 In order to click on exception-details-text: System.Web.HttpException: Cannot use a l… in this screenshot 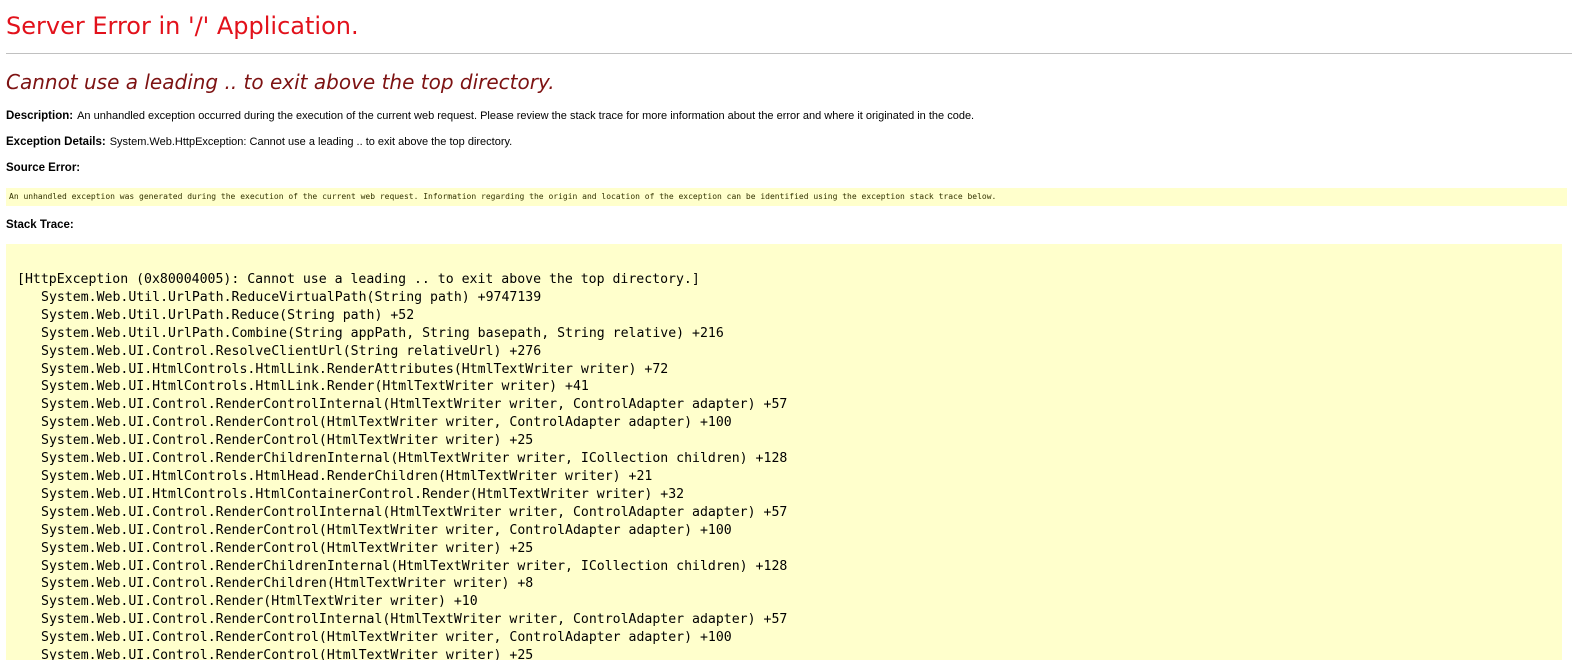, I will do `click(311, 142)`.